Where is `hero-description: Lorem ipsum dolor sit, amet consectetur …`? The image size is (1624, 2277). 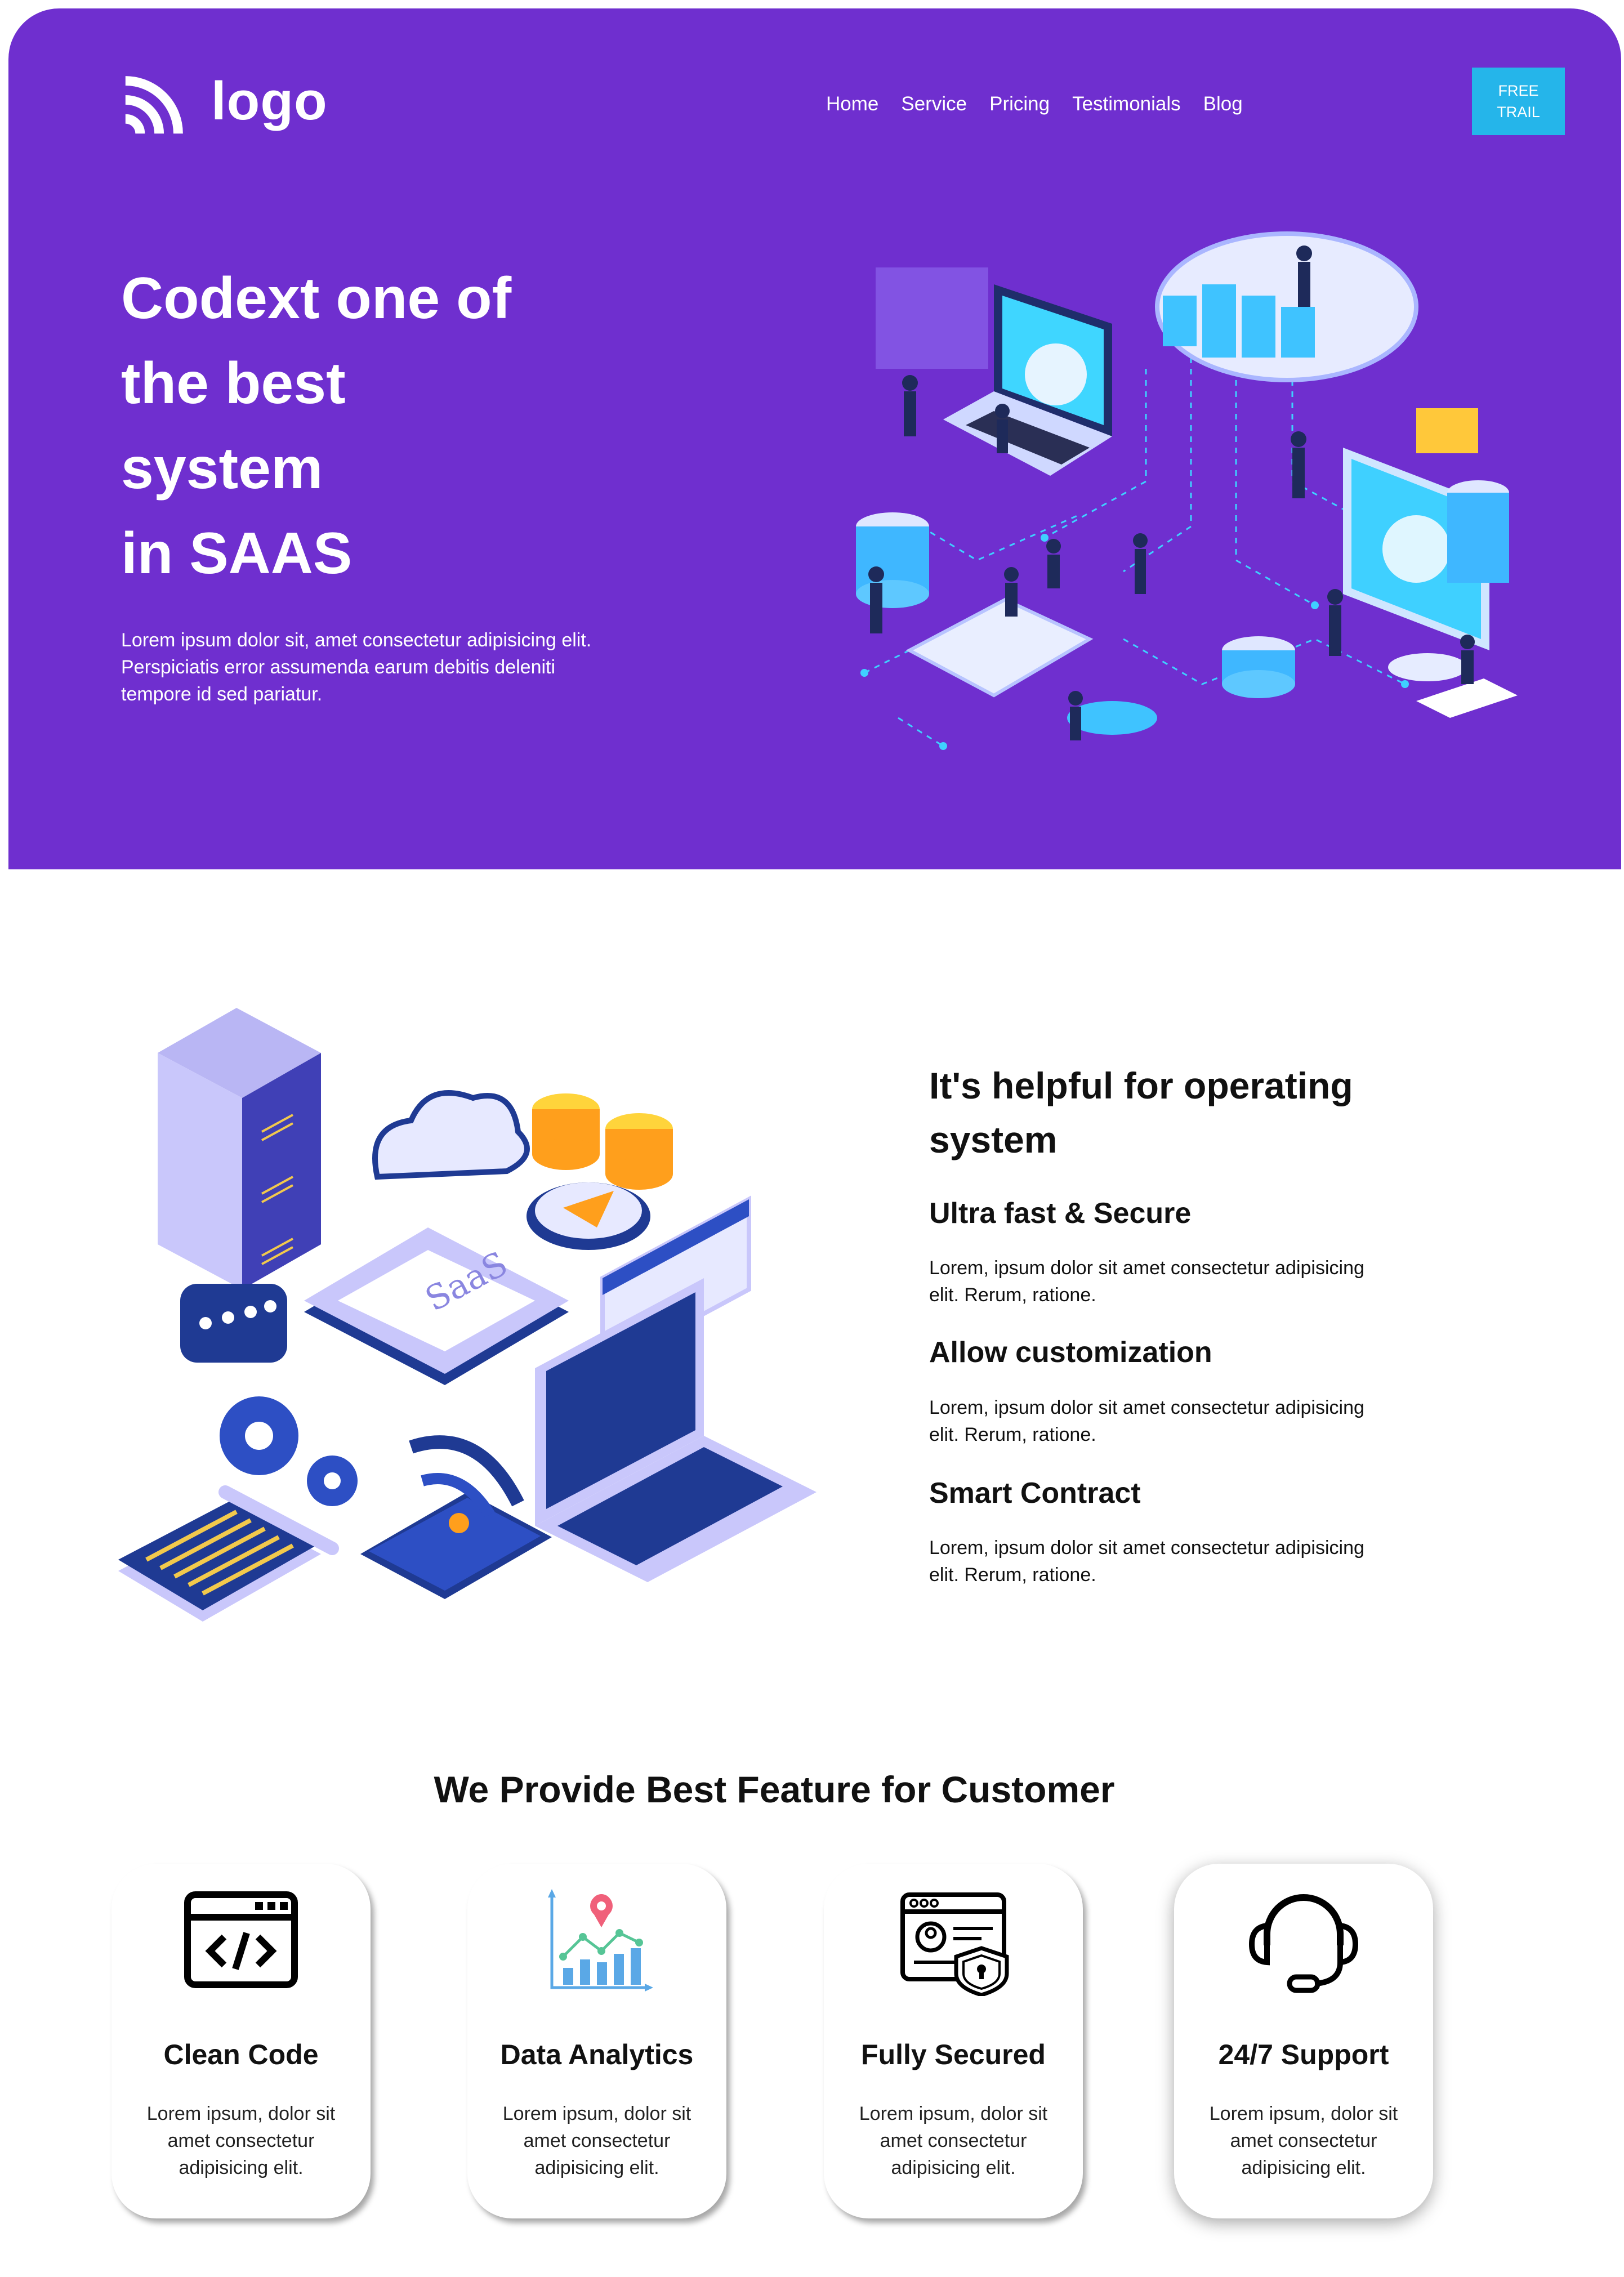
hero-description: Lorem ipsum dolor sit, amet consectetur … is located at coordinates (356, 667).